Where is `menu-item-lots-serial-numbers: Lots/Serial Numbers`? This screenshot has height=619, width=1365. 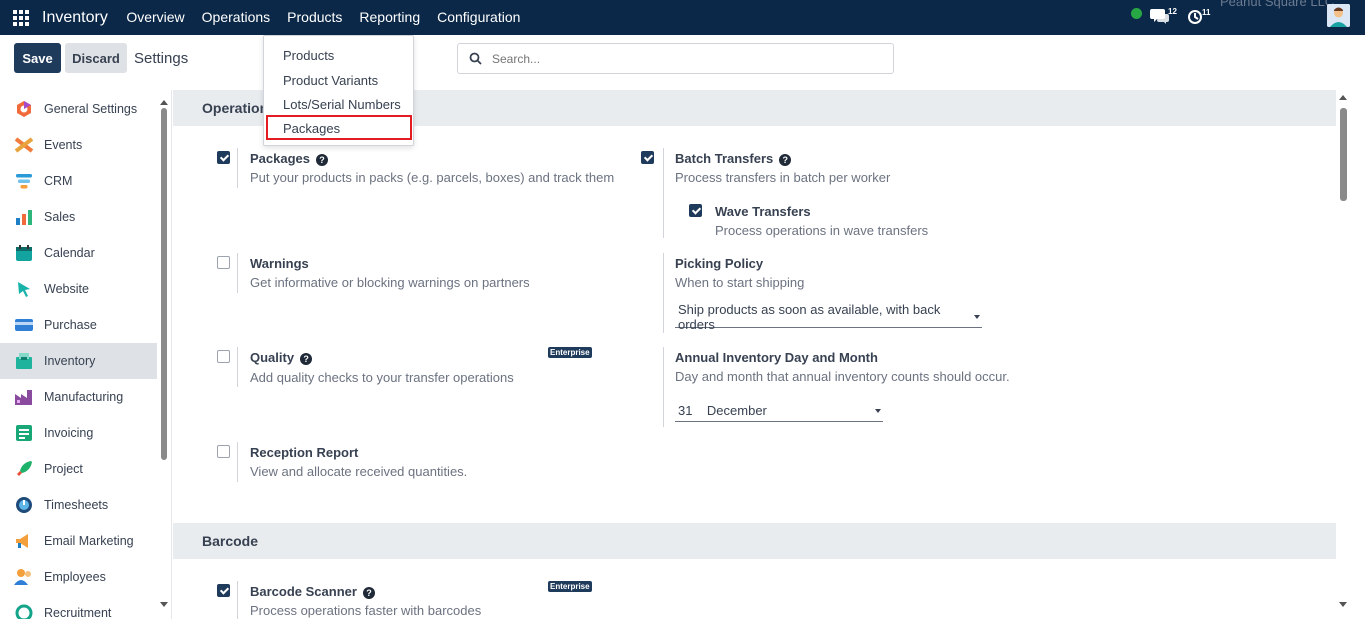 menu-item-lots-serial-numbers: Lots/Serial Numbers is located at coordinates (342, 104).